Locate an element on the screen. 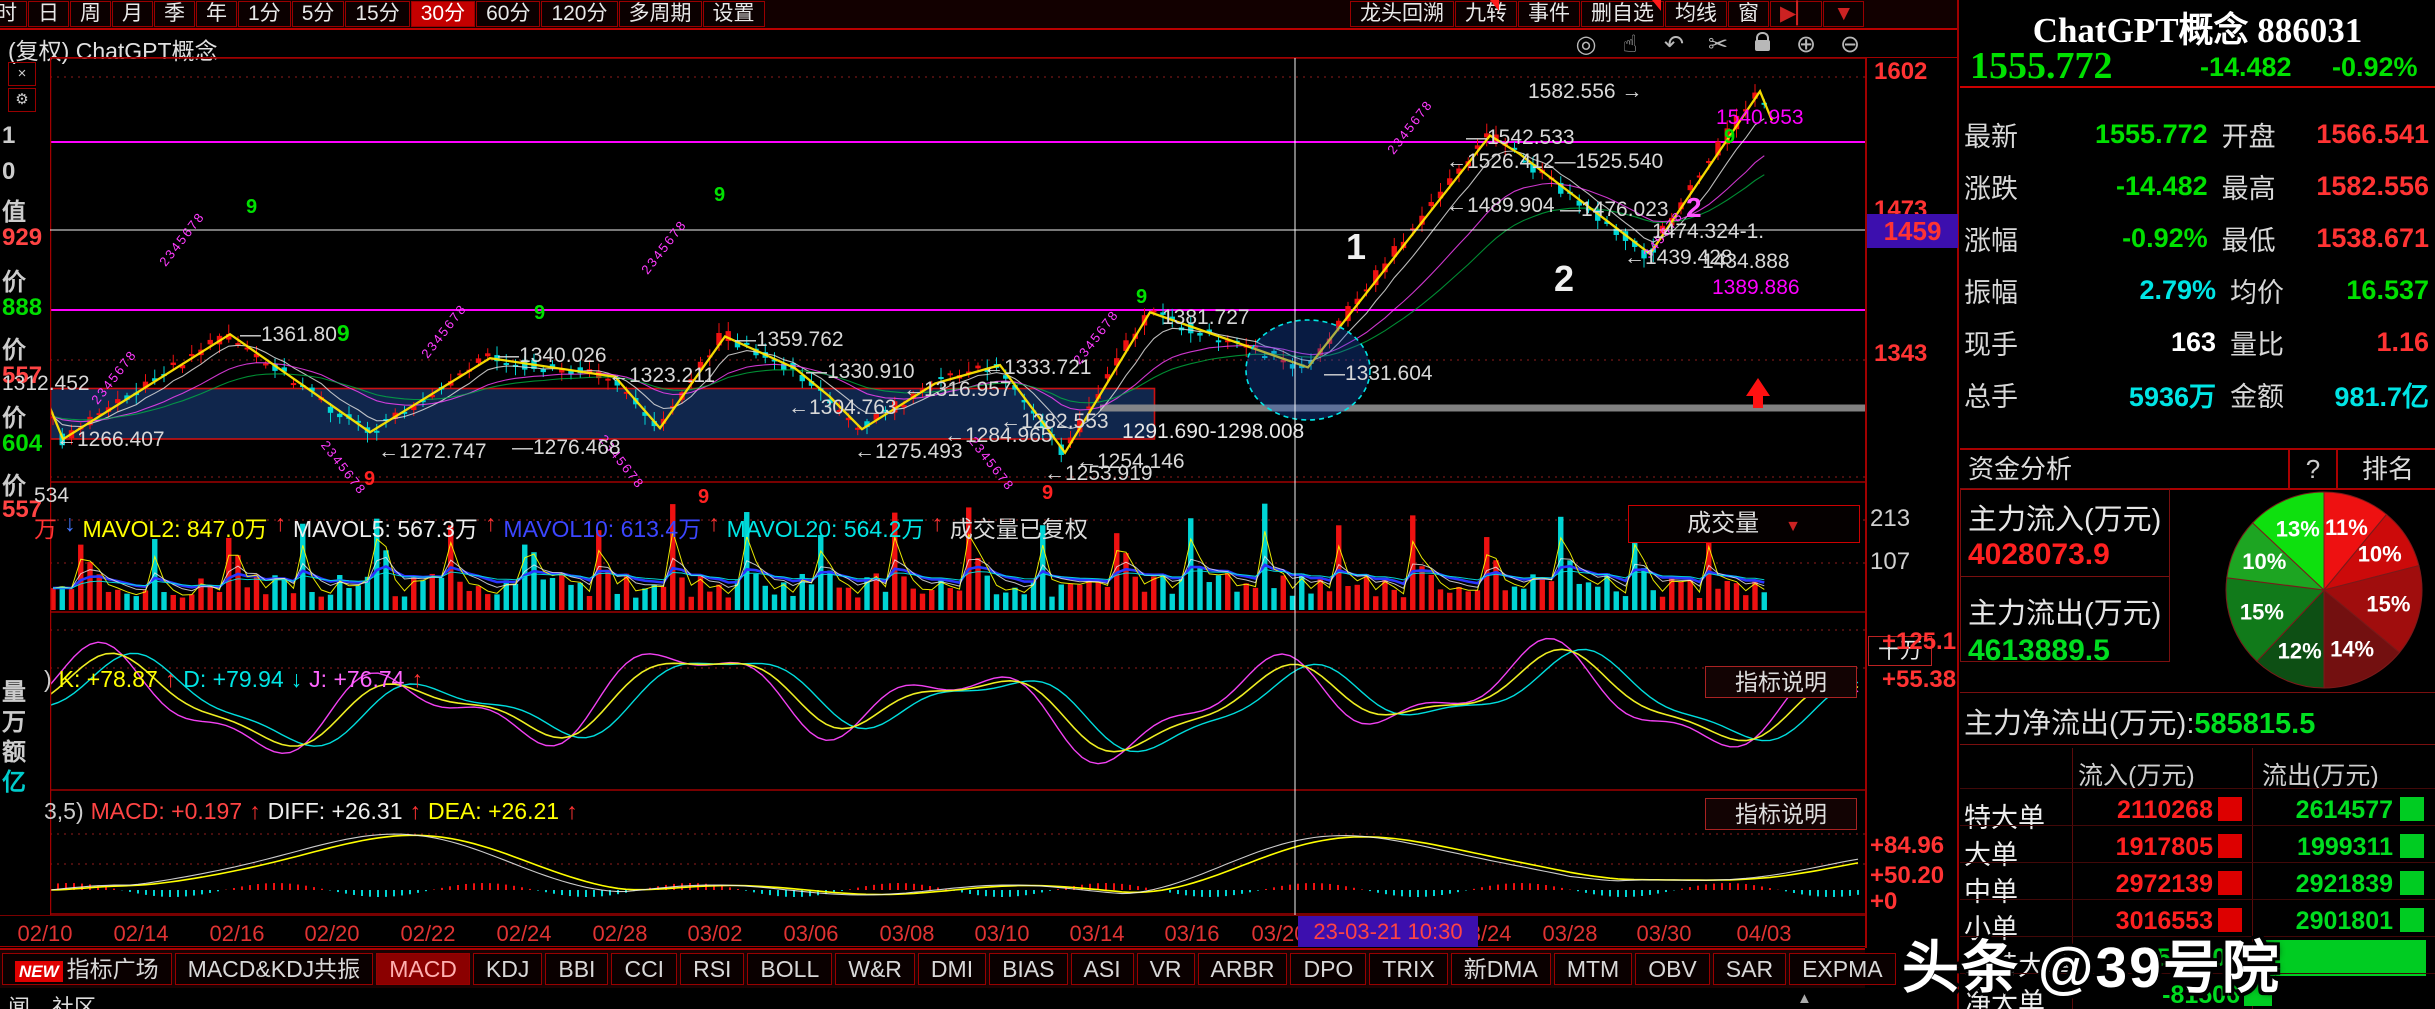 Image resolution: width=2435 pixels, height=1009 pixels. left-strip-item: × is located at coordinates (22, 74).